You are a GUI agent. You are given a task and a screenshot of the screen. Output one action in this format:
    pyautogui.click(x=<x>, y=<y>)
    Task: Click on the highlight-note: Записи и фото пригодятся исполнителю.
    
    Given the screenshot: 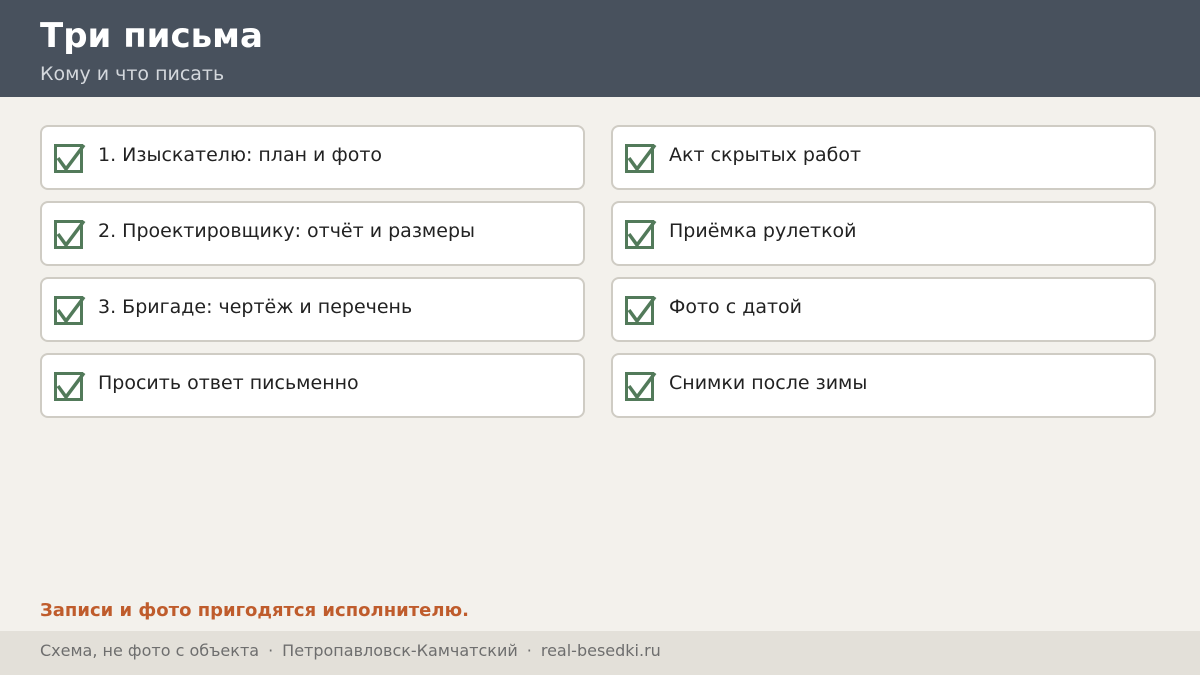 What is the action you would take?
    pyautogui.click(x=254, y=610)
    